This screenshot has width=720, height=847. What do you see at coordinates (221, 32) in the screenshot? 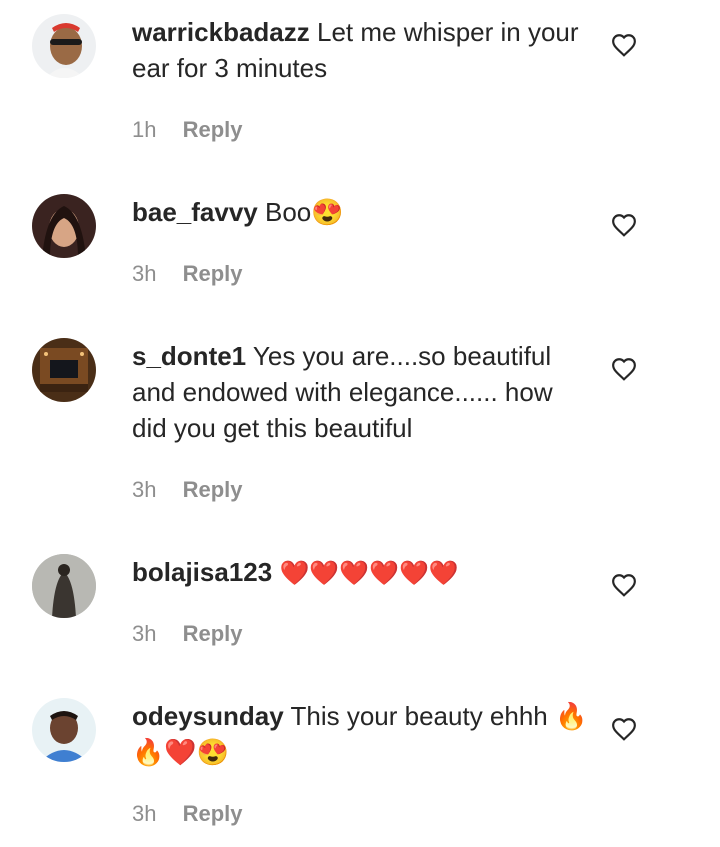
I see `comment-username: warrickbadazz` at bounding box center [221, 32].